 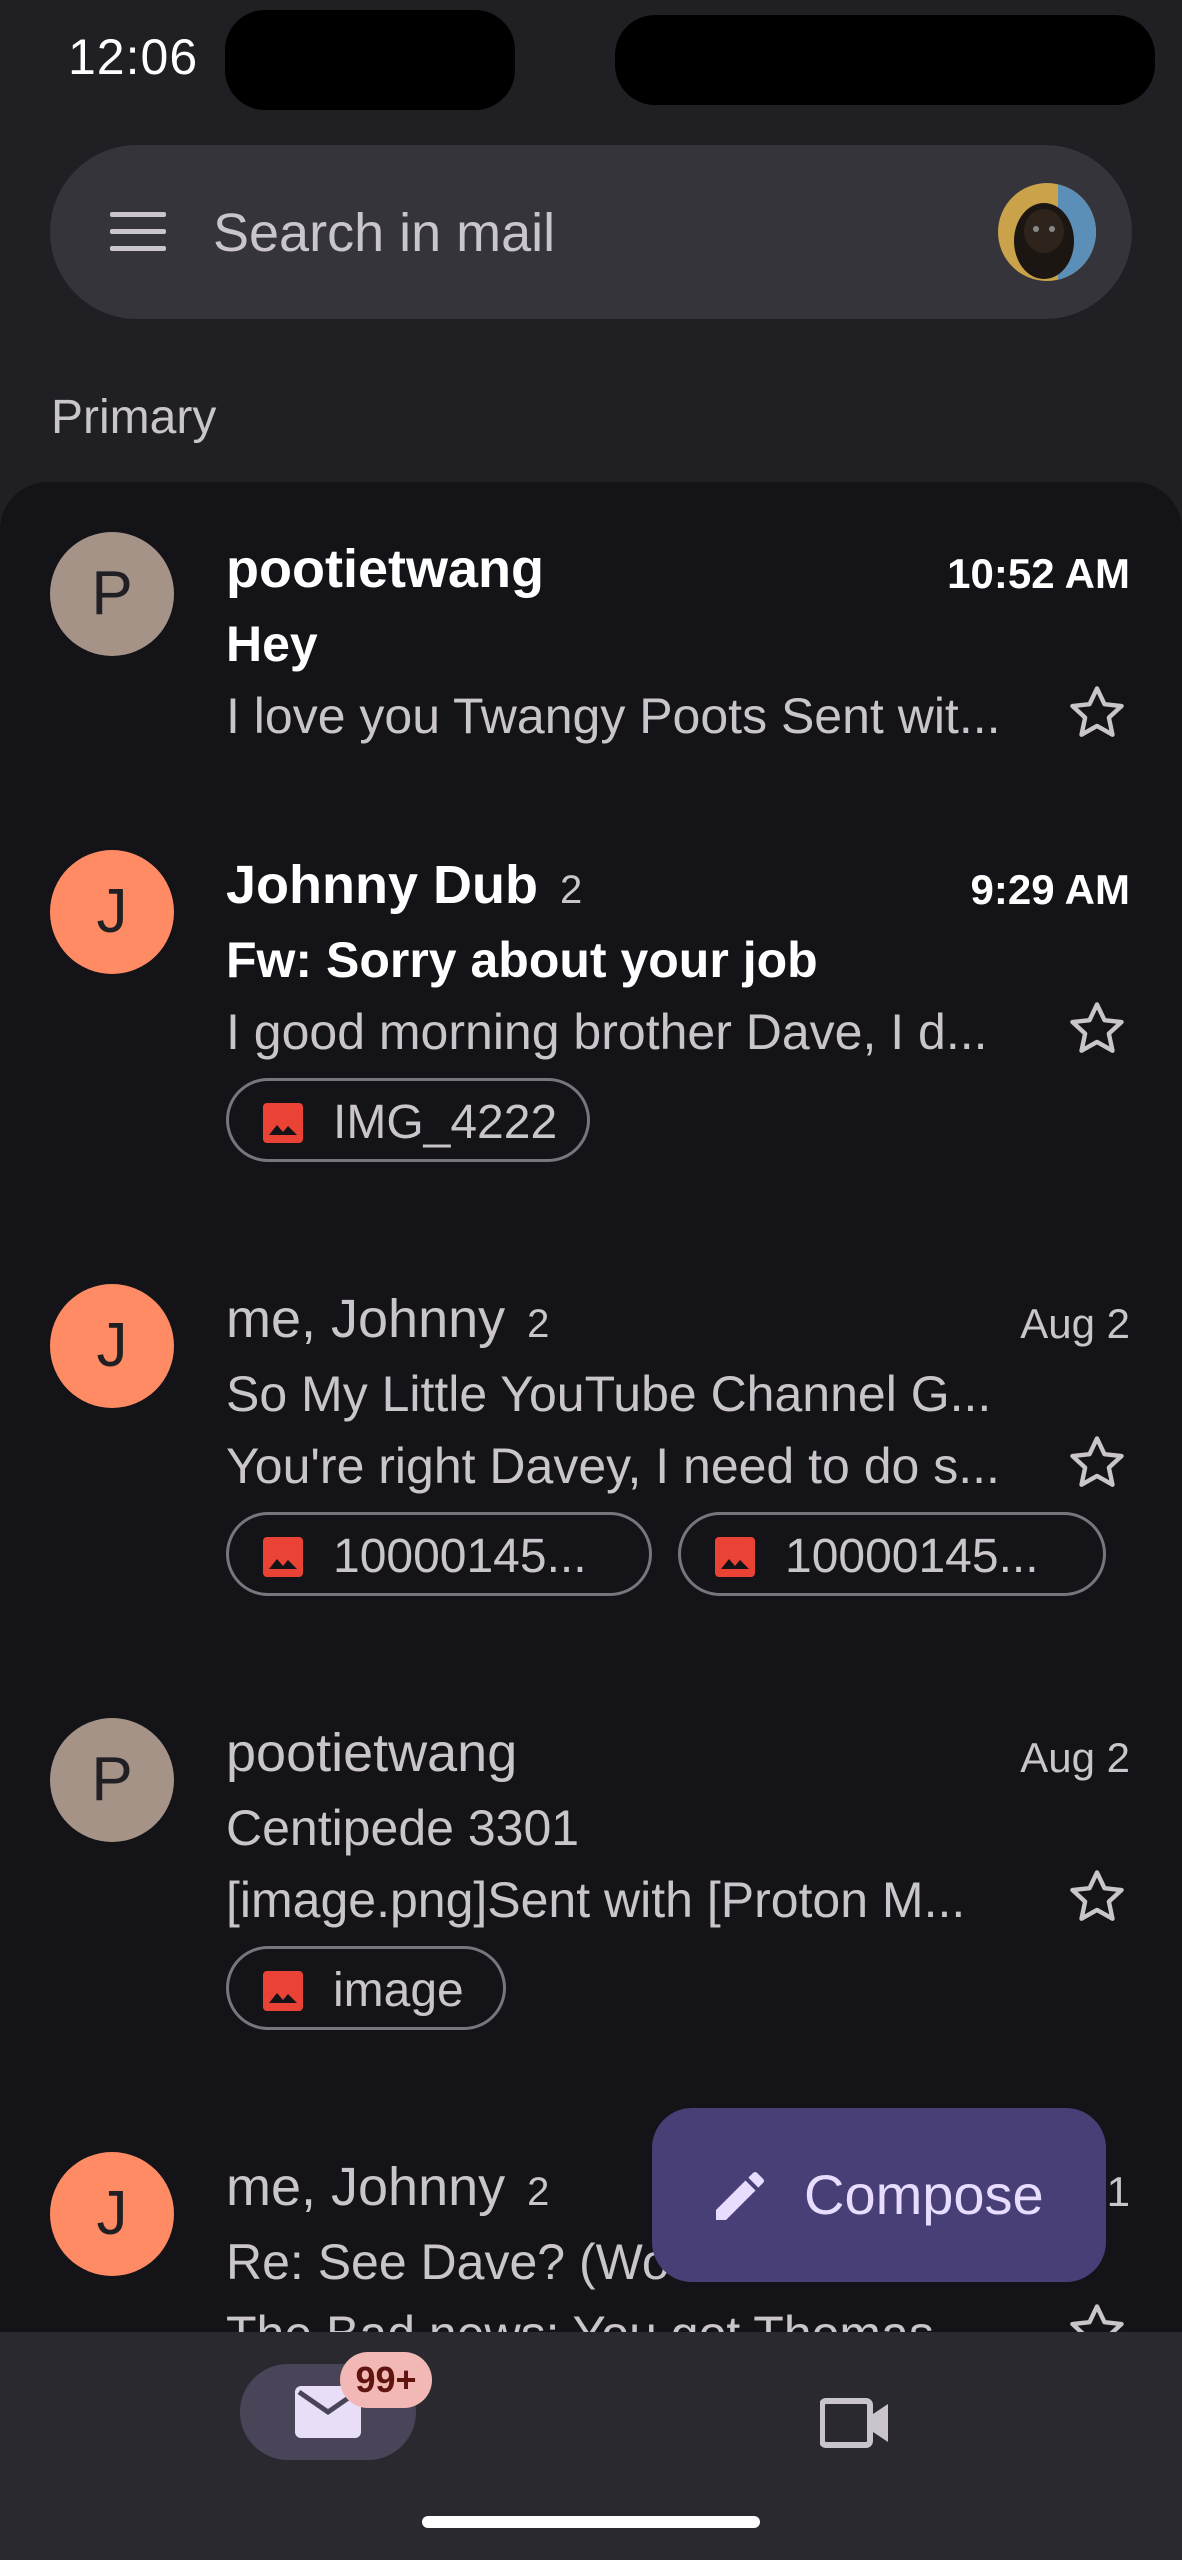 I want to click on search-input: Search in mail, so click(x=384, y=233).